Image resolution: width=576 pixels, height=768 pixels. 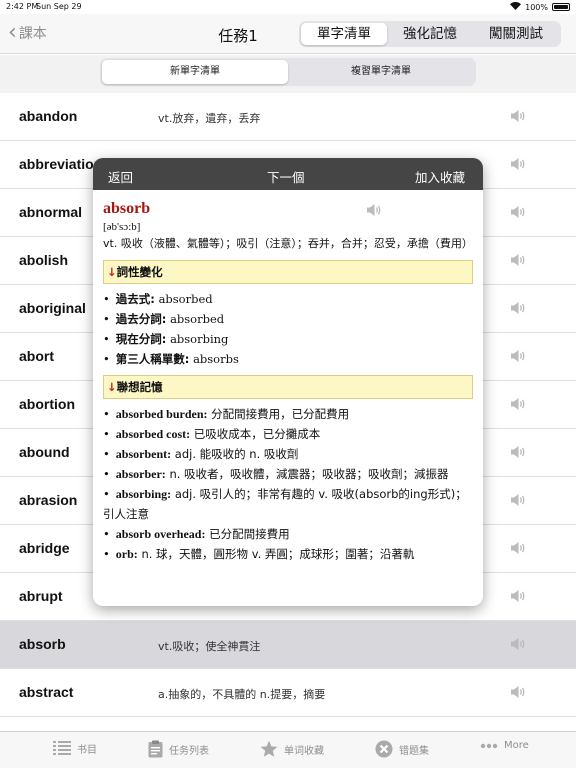 I want to click on tab-word-favorites: 单词收藏, so click(x=292, y=749).